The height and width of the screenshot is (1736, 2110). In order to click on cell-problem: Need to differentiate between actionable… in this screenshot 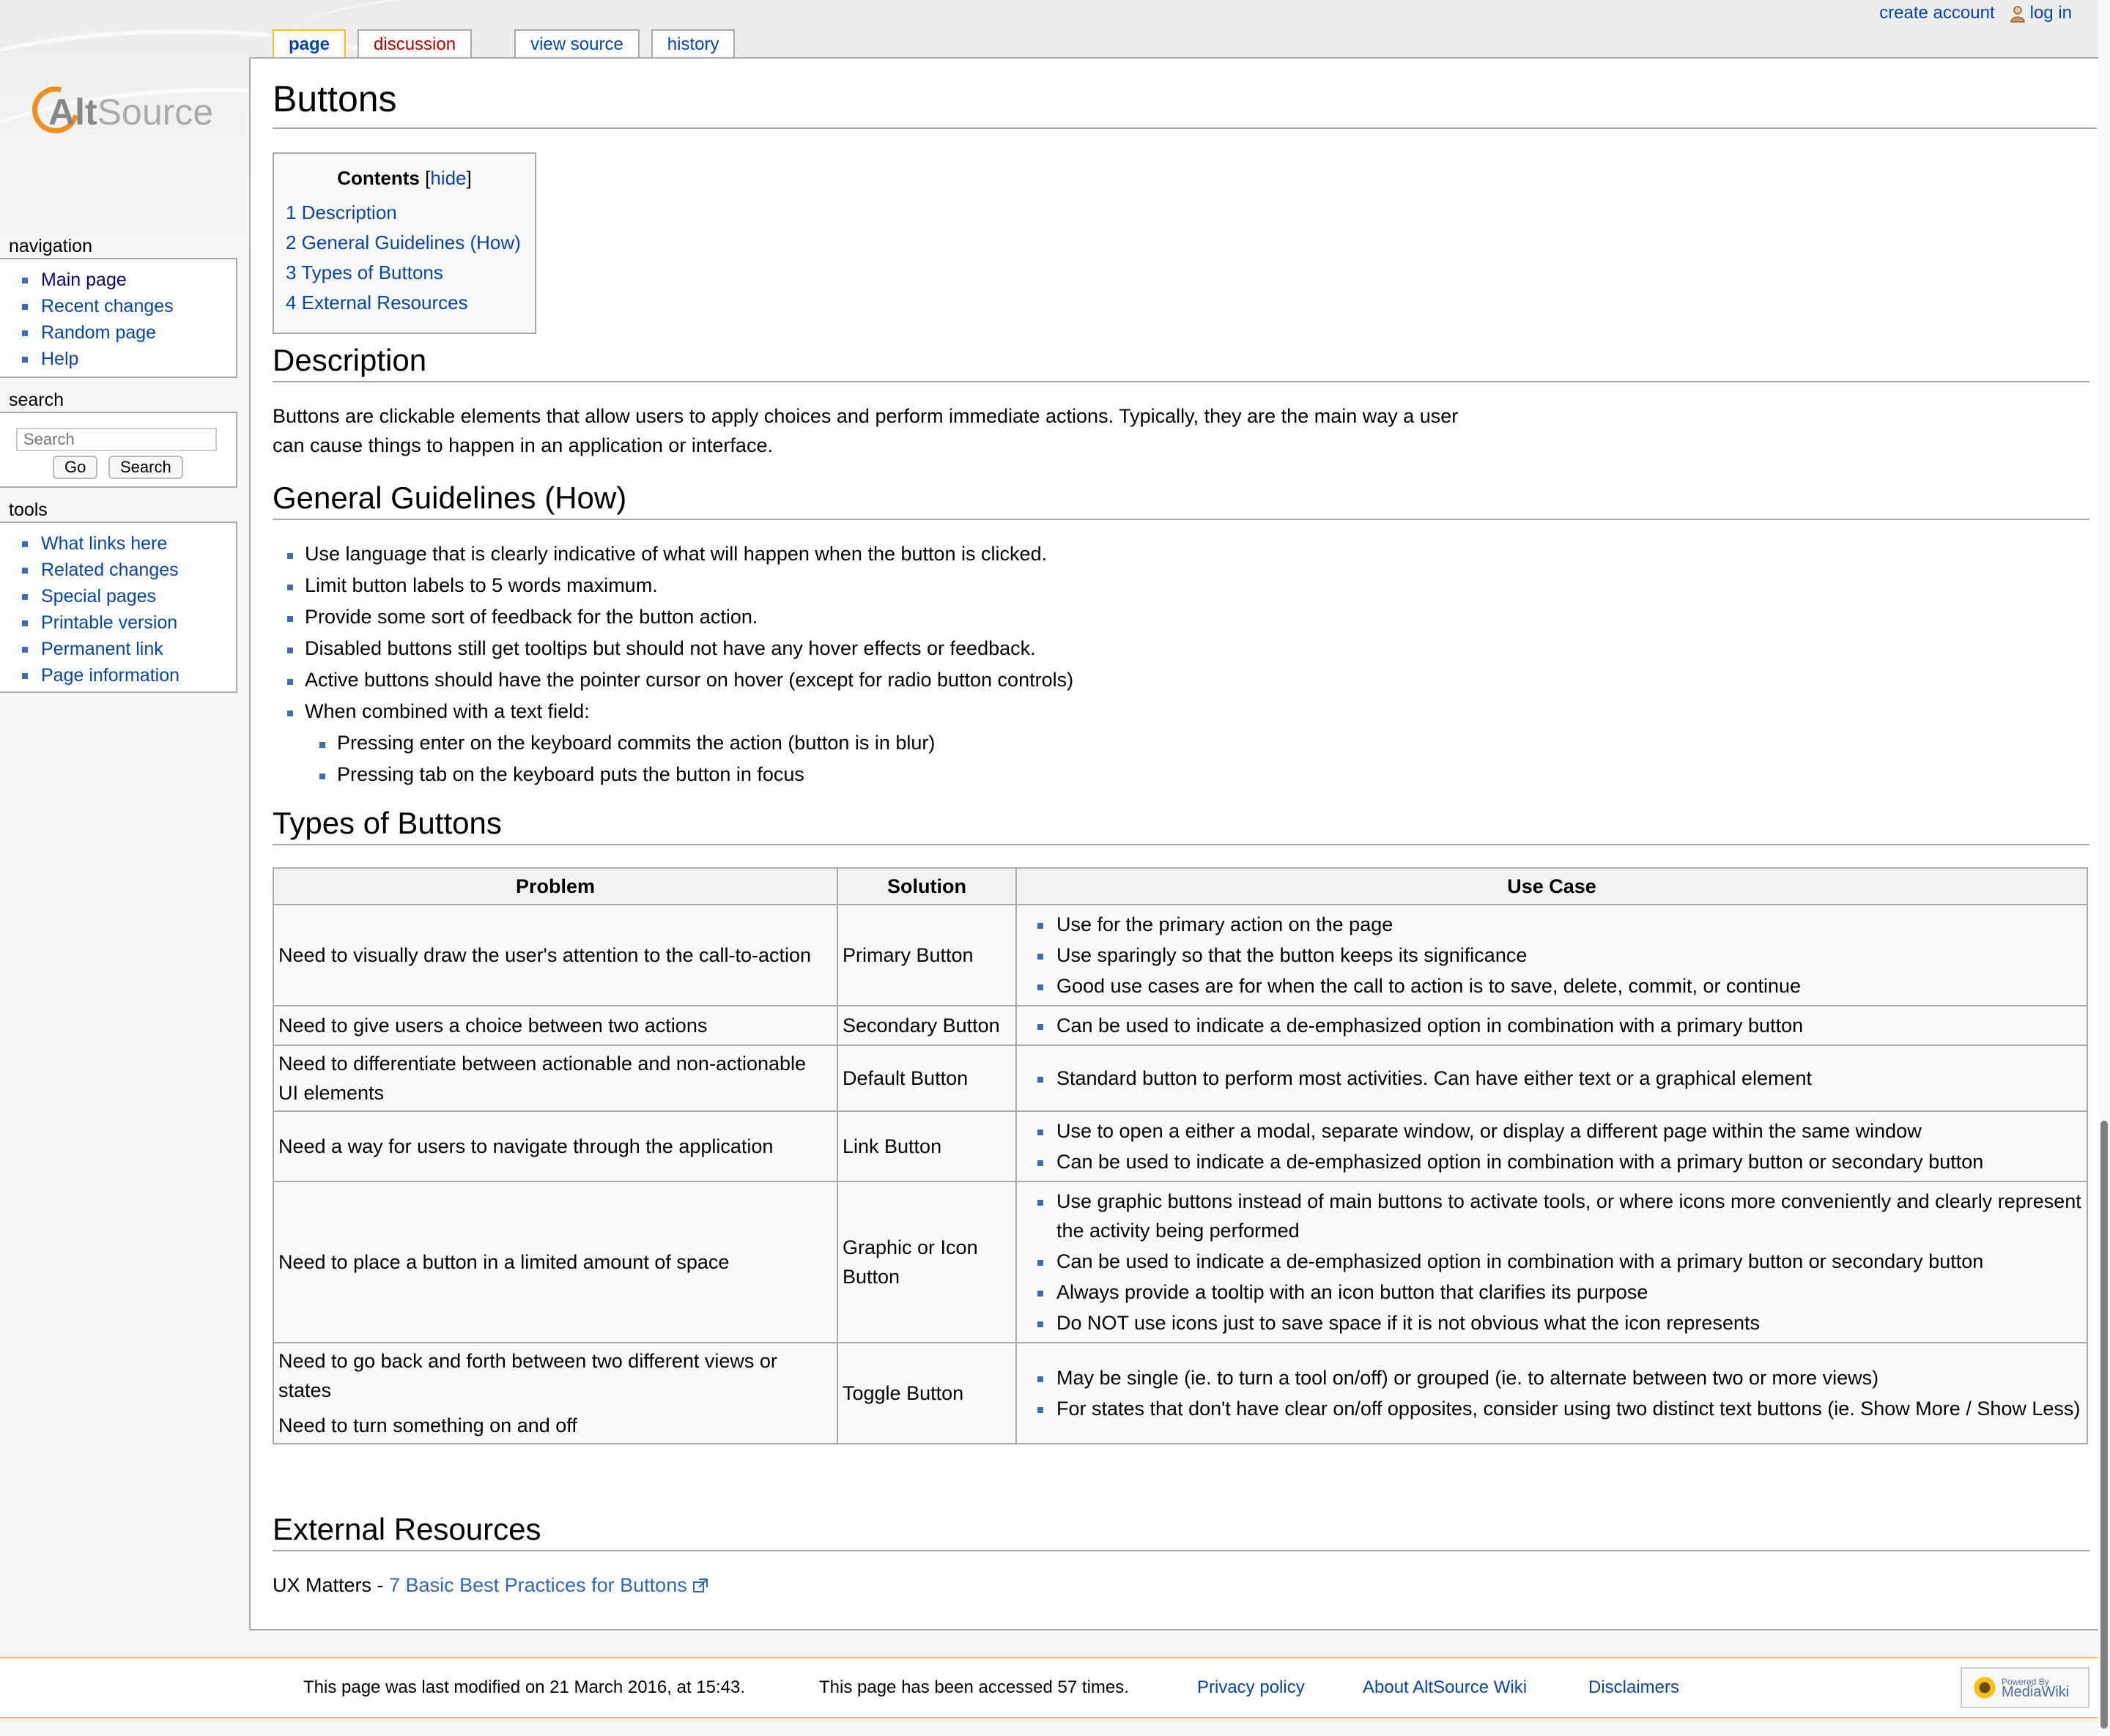, I will do `click(555, 1078)`.